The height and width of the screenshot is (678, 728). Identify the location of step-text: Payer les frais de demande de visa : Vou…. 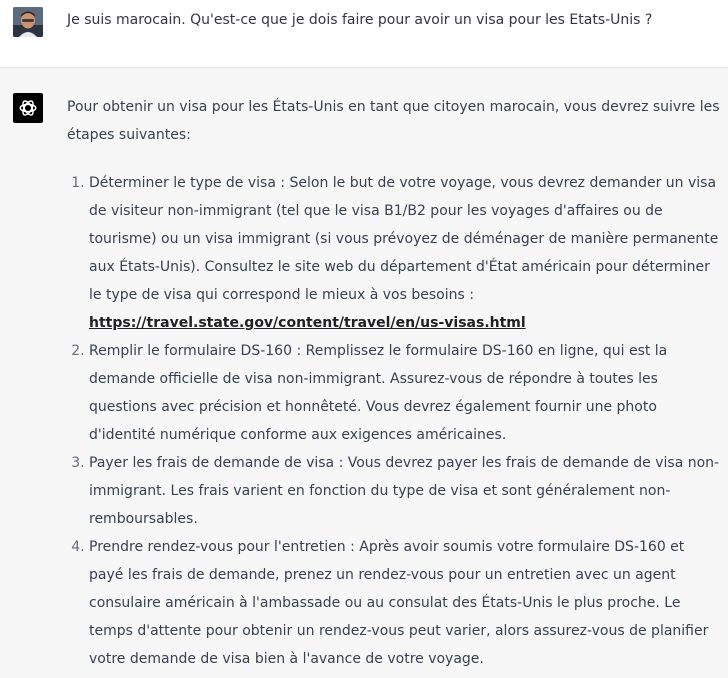
(404, 491).